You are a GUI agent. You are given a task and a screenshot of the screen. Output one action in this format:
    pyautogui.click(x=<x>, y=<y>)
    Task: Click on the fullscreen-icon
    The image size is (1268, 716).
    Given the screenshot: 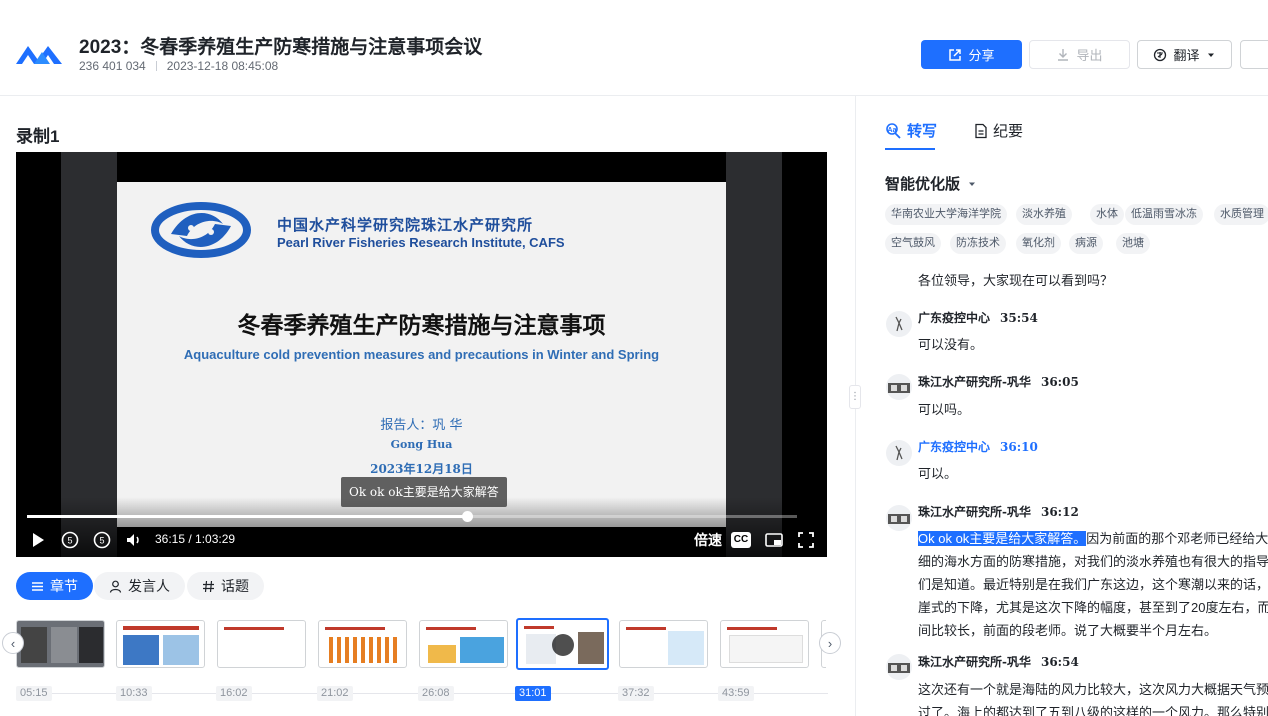 What is the action you would take?
    pyautogui.click(x=806, y=540)
    